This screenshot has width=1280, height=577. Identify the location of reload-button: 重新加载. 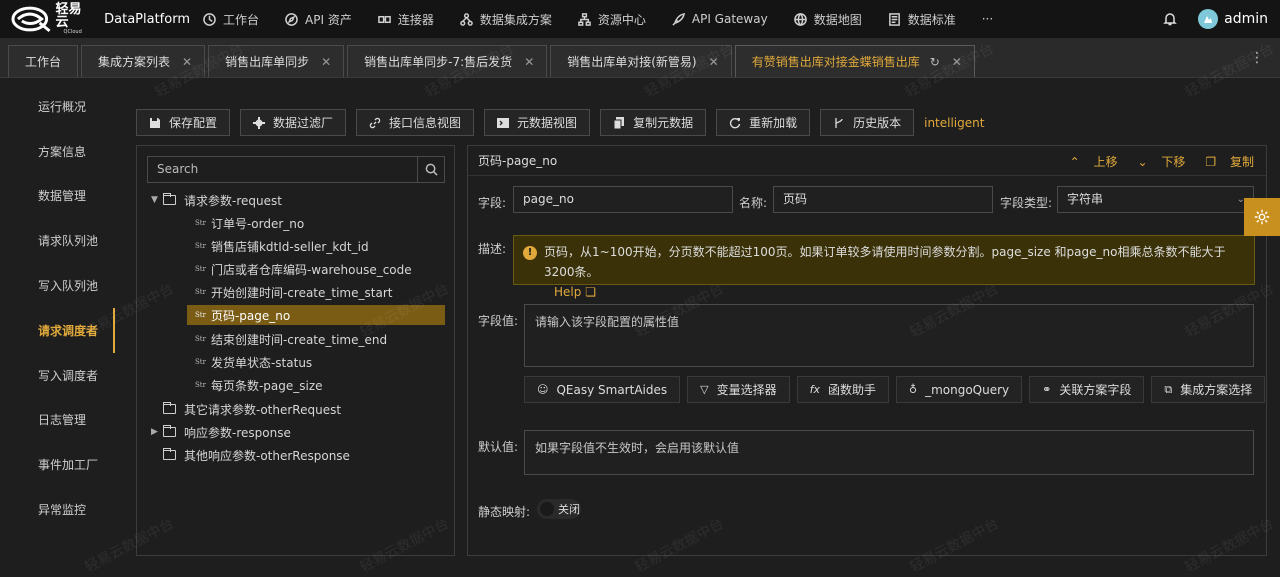
(763, 122).